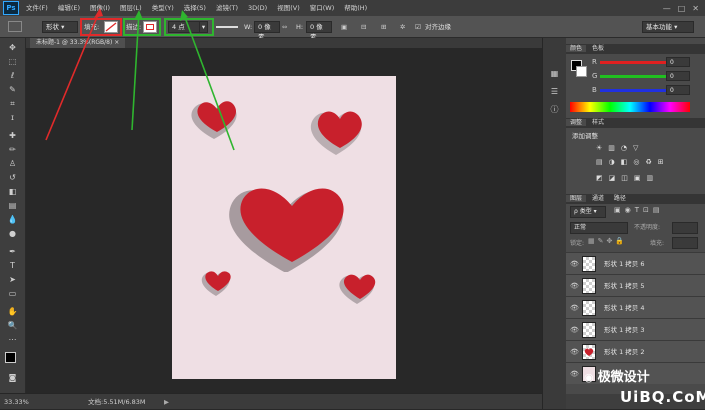 The image size is (705, 410). I want to click on edit-toolbar-icon: ⋯, so click(12, 340).